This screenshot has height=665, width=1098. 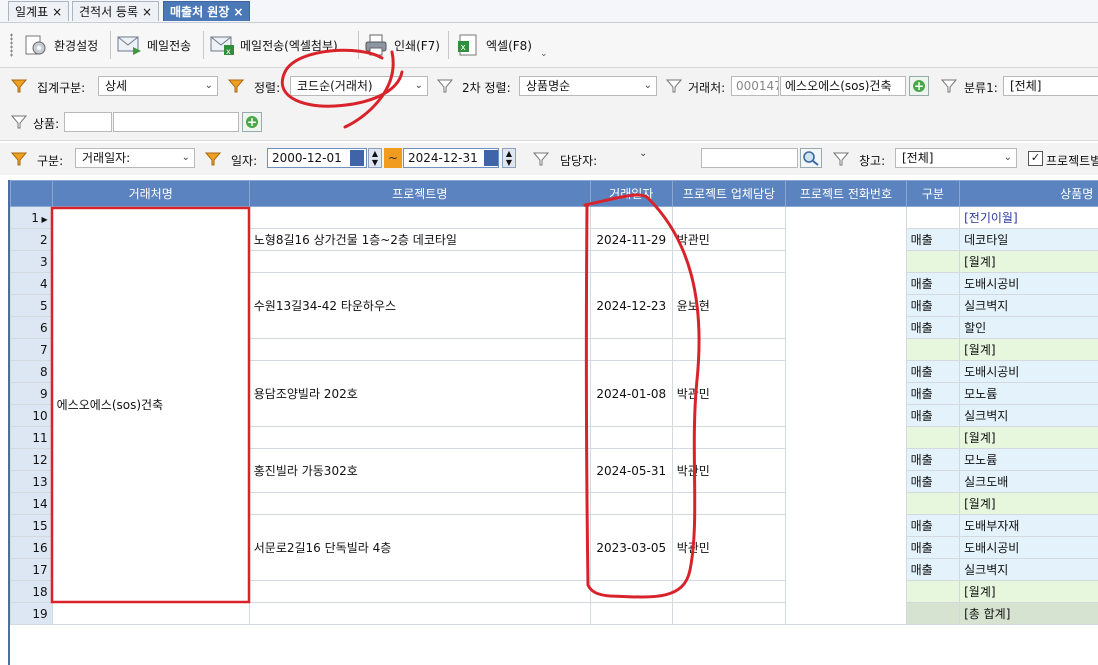 What do you see at coordinates (631, 193) in the screenshot?
I see `header-date: 거래일자` at bounding box center [631, 193].